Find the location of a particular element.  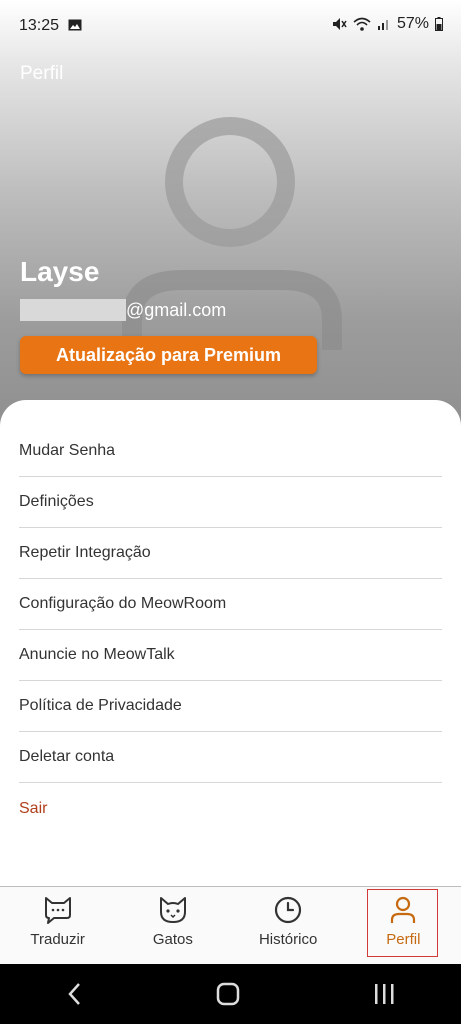

menu-item-change-password: Mudar Senha is located at coordinates (230, 451).